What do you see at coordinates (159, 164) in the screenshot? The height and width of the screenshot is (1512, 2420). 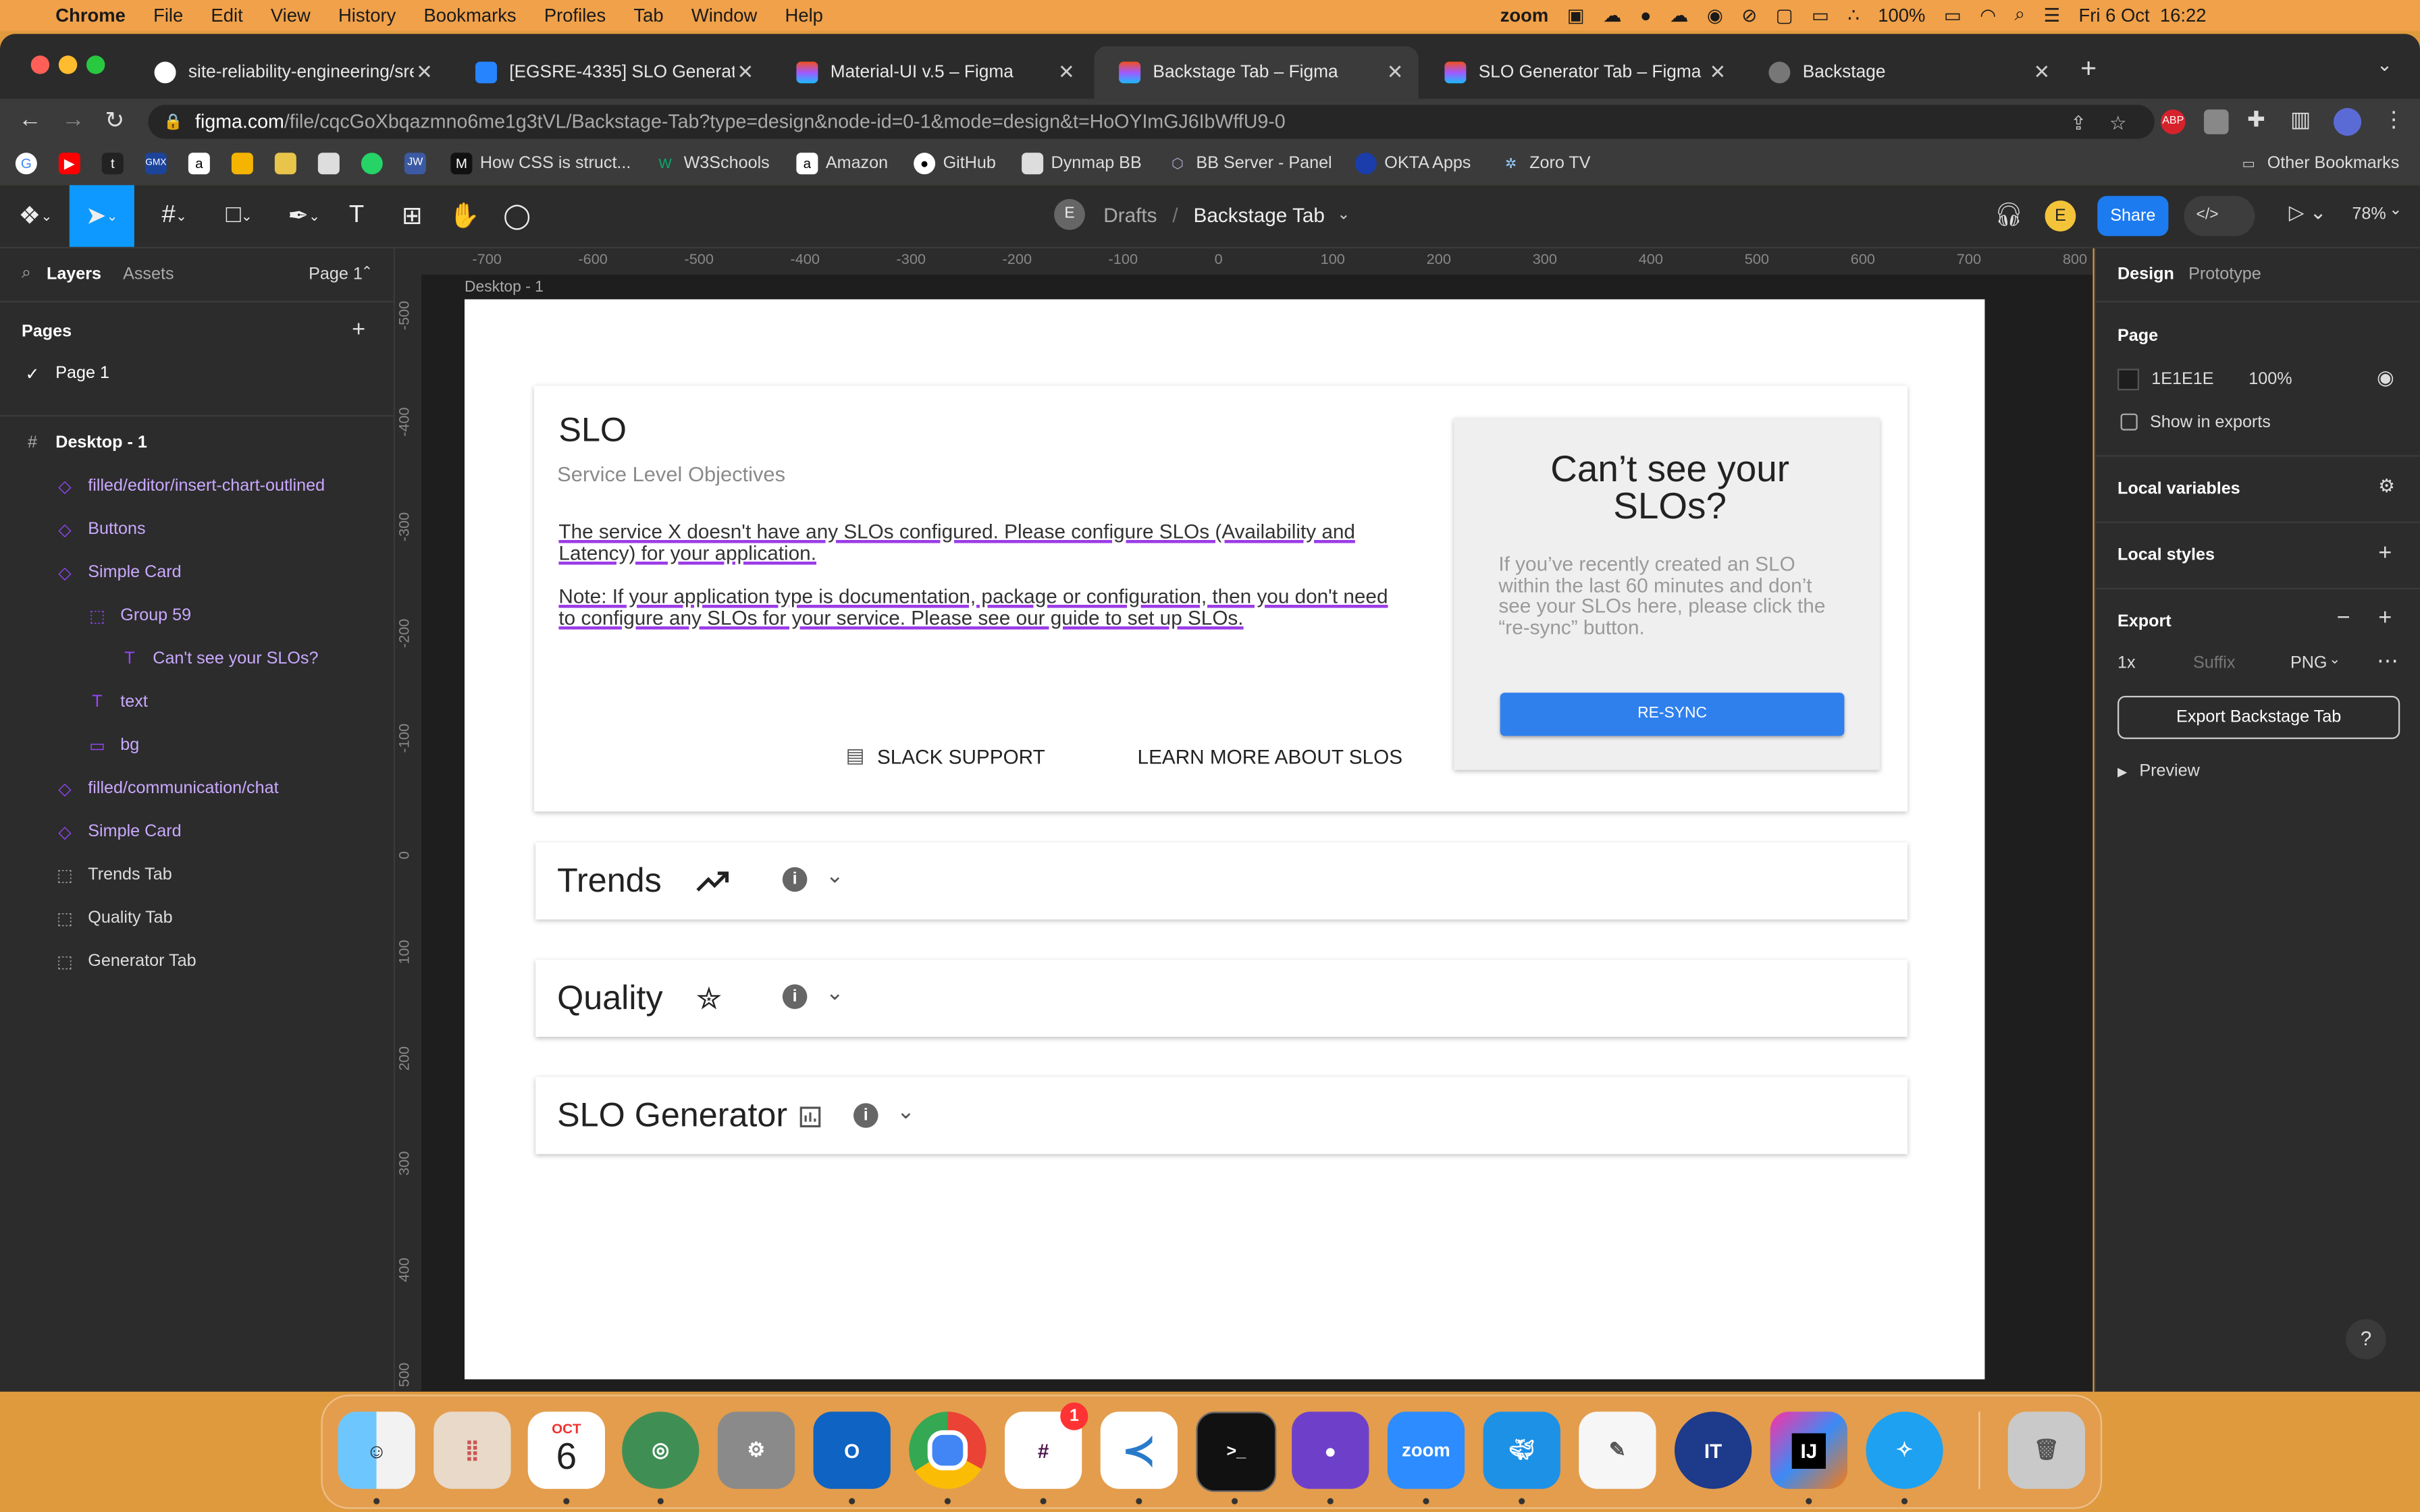 I see `bookmark-gmx-icon: GMX` at bounding box center [159, 164].